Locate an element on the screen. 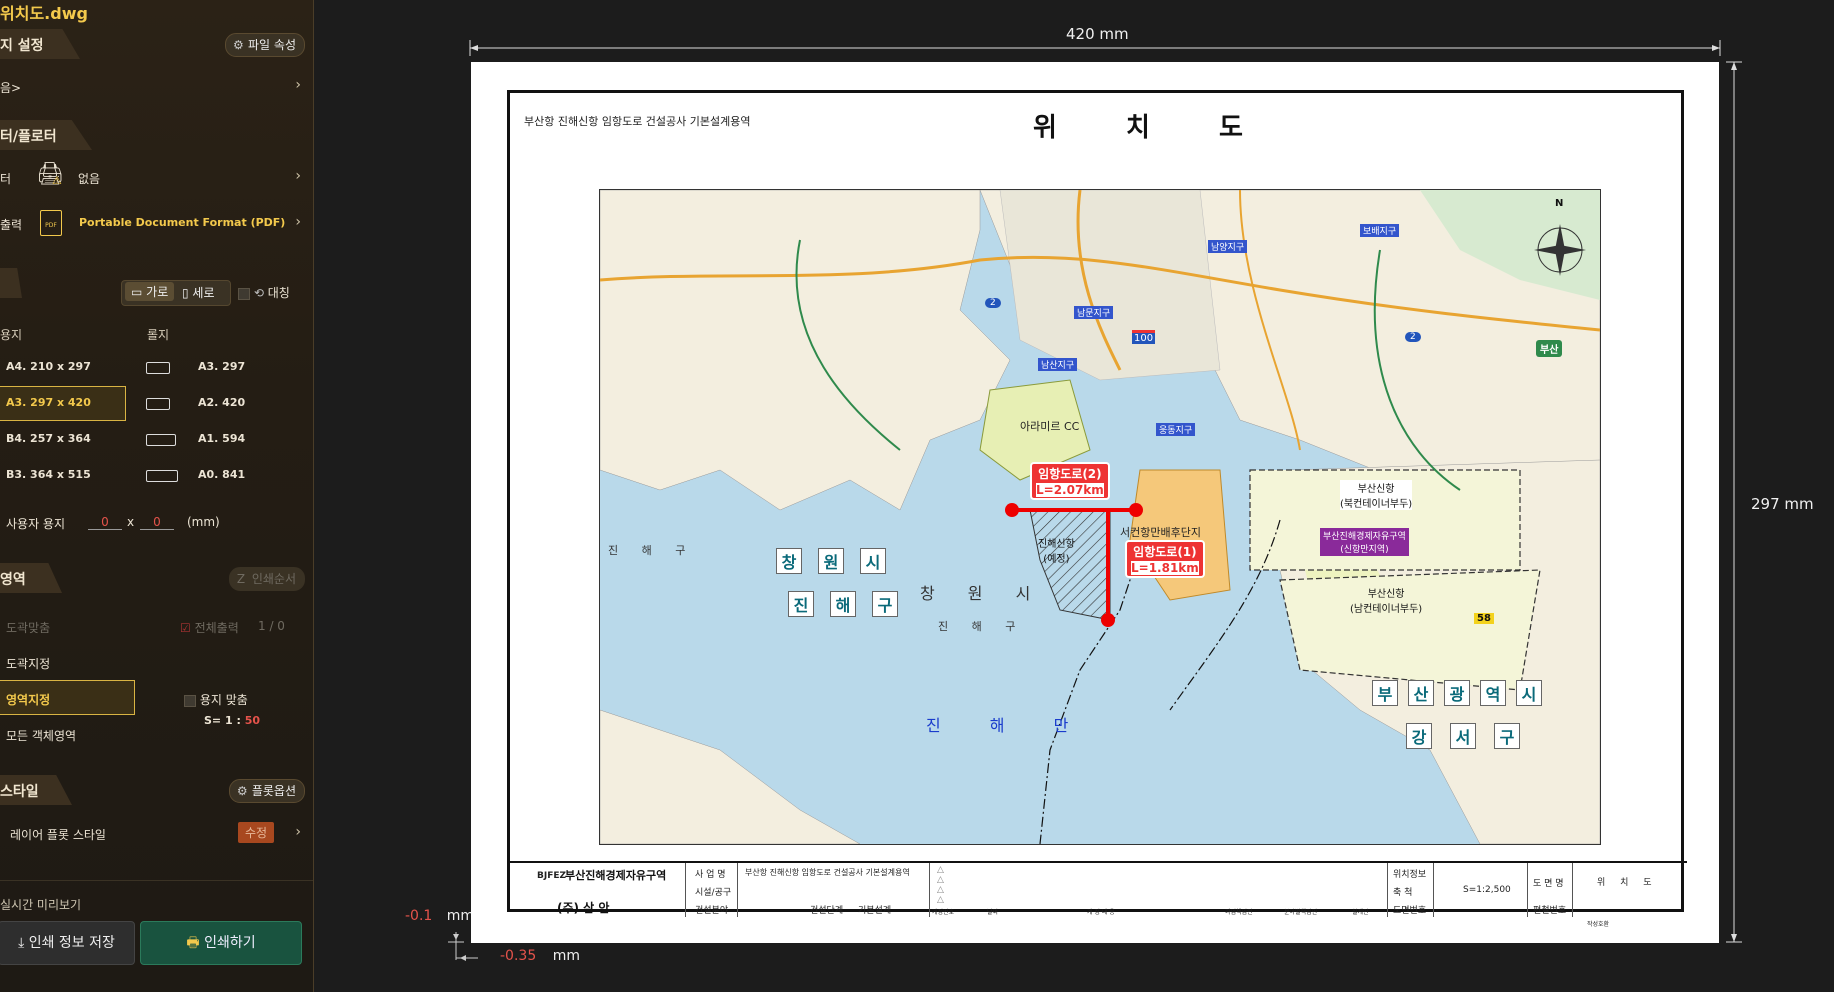 The image size is (1834, 992). revision-triangles: △ △ △ △ is located at coordinates (940, 885).